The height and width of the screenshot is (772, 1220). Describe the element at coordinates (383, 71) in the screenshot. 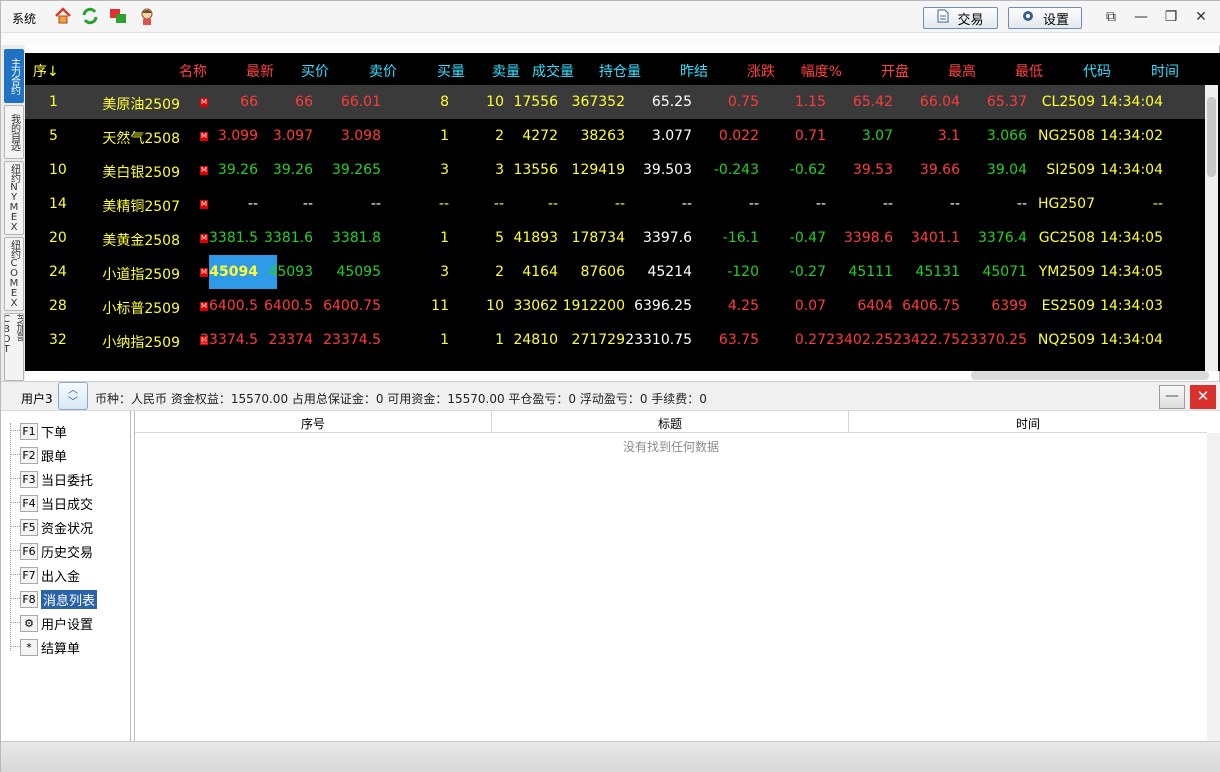

I see `column-header-ask: 卖价` at that location.